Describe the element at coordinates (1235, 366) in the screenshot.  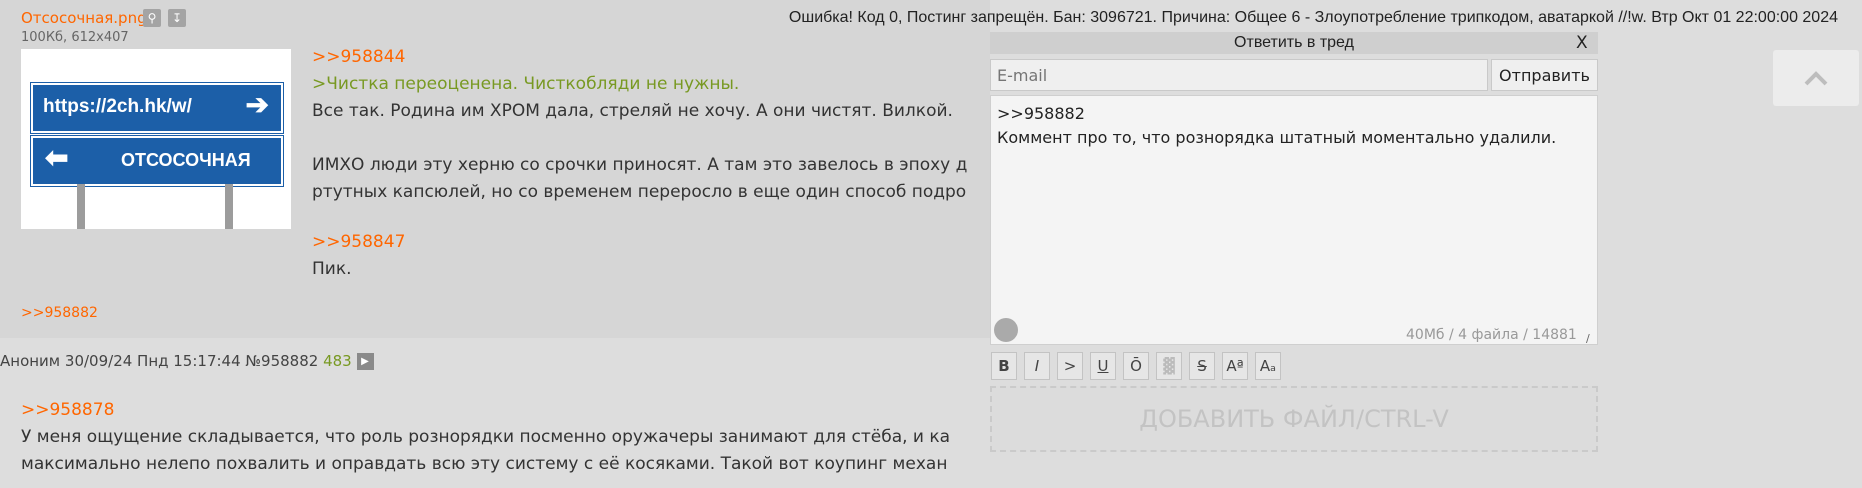
I see `superscript-button: Aª` at that location.